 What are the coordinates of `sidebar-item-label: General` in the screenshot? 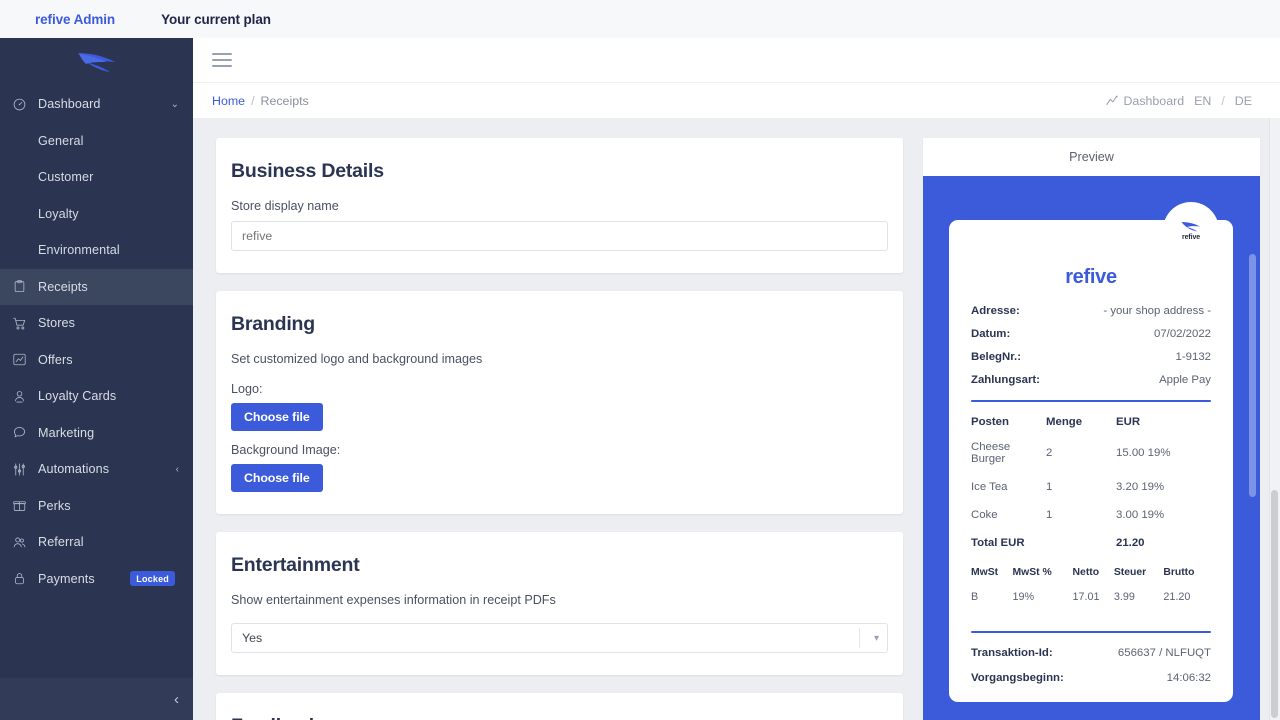 It's located at (61, 140).